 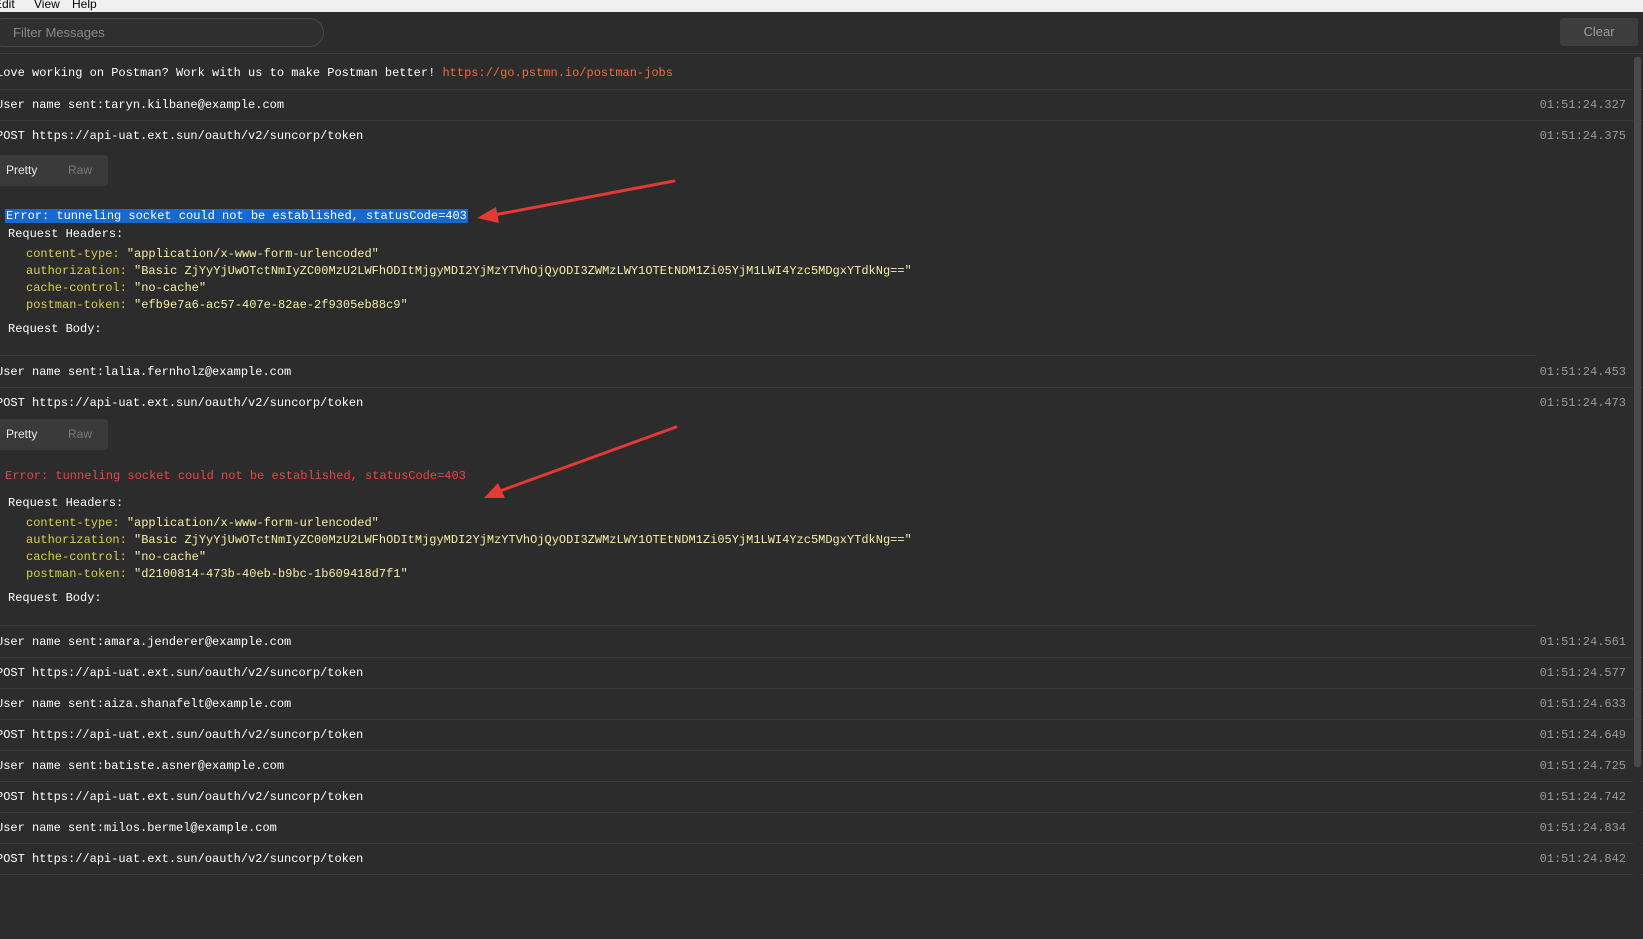 What do you see at coordinates (1582, 859) in the screenshot?
I see `log-timestamp: 01:51:24.842` at bounding box center [1582, 859].